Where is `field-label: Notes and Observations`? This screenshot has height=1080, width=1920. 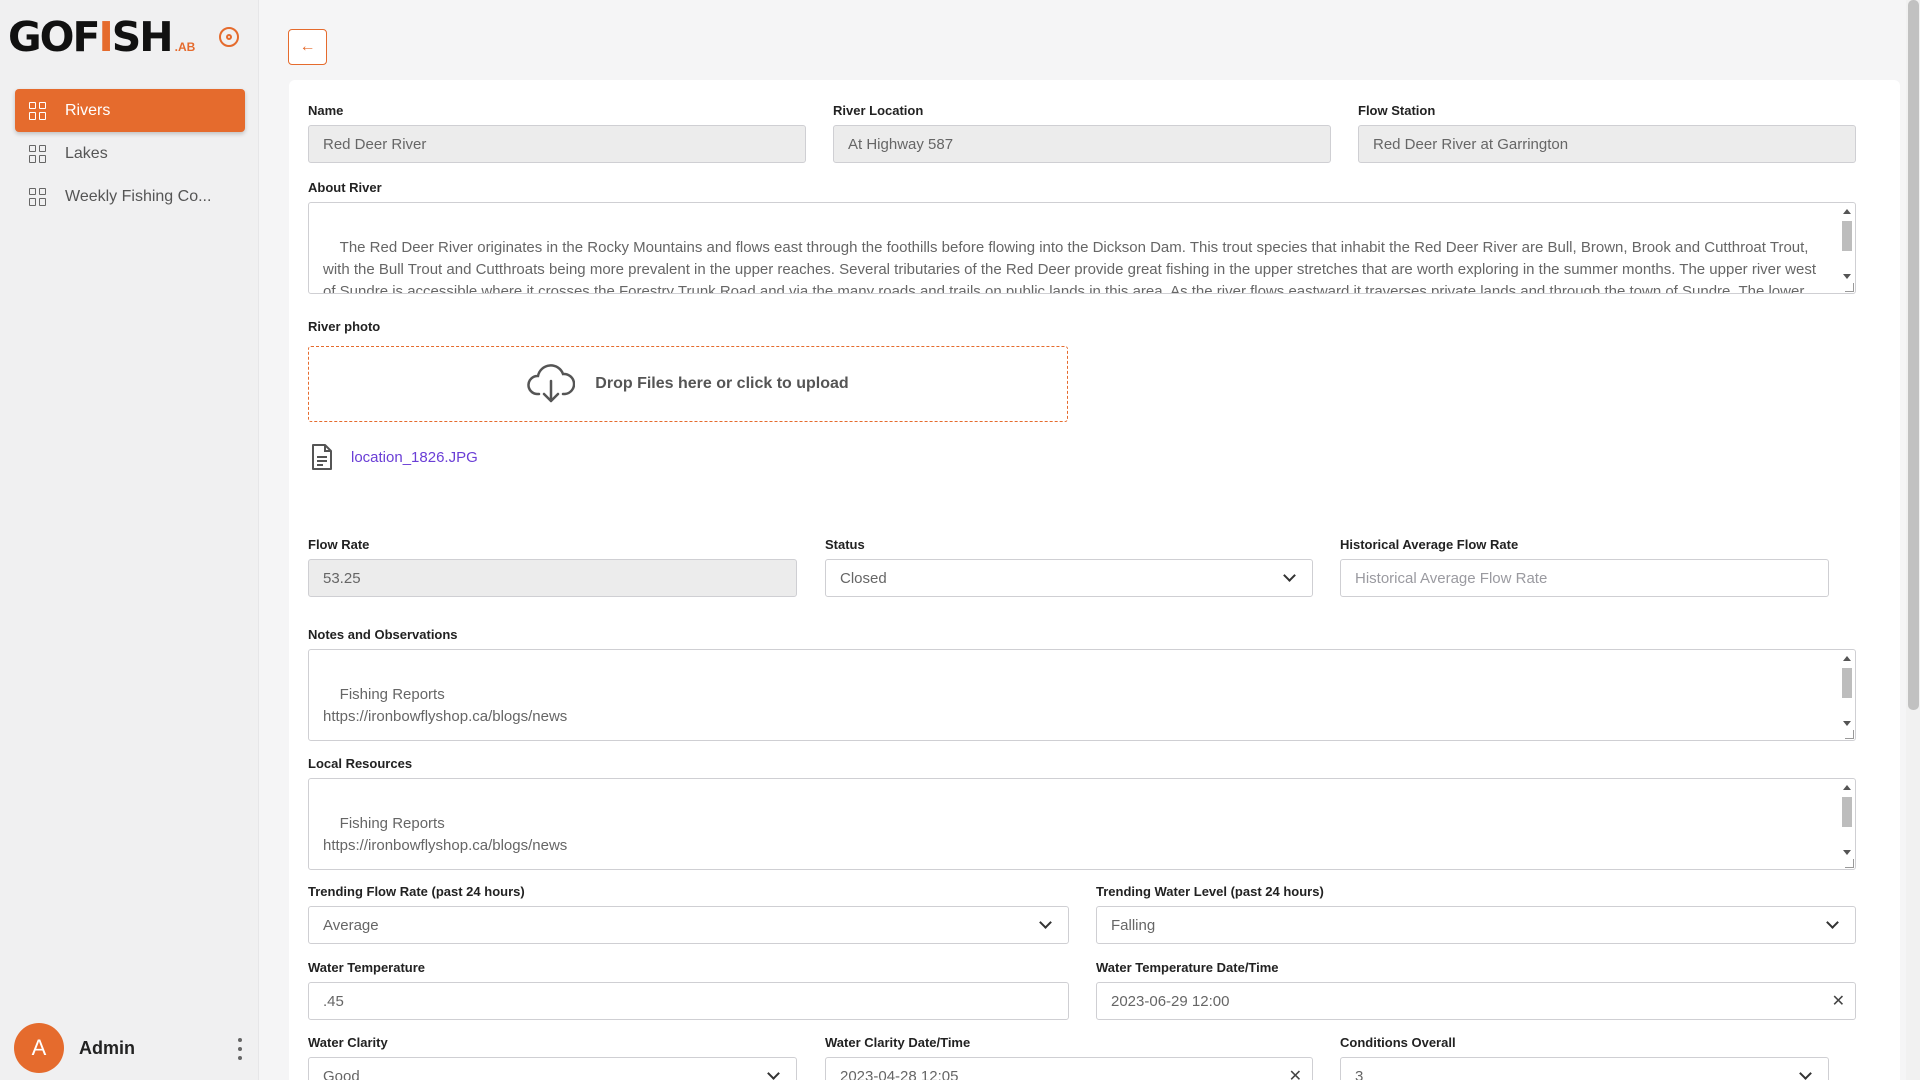
field-label: Notes and Observations is located at coordinates (383, 634).